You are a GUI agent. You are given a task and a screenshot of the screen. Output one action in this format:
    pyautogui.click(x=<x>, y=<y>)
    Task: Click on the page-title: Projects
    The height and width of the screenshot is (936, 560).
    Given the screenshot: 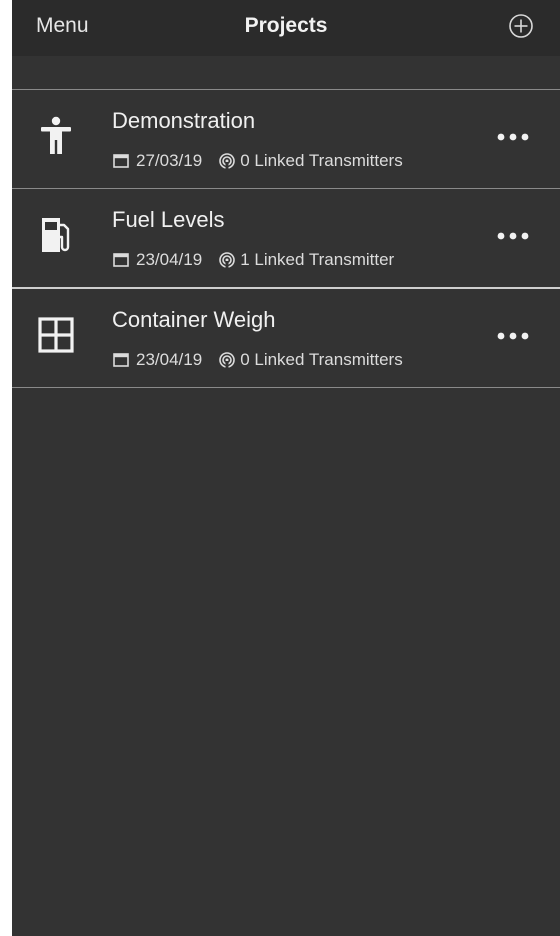 What is the action you would take?
    pyautogui.click(x=286, y=25)
    